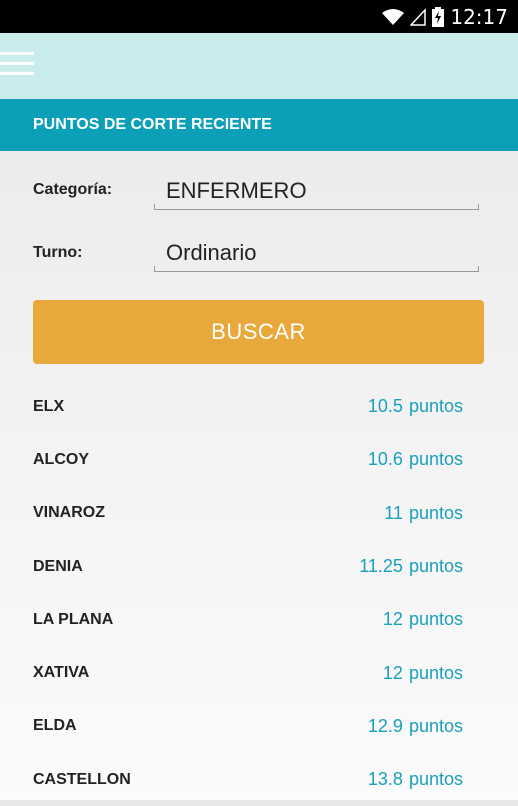 This screenshot has height=806, width=518. Describe the element at coordinates (73, 189) in the screenshot. I see `categoria-label: Categoría:` at that location.